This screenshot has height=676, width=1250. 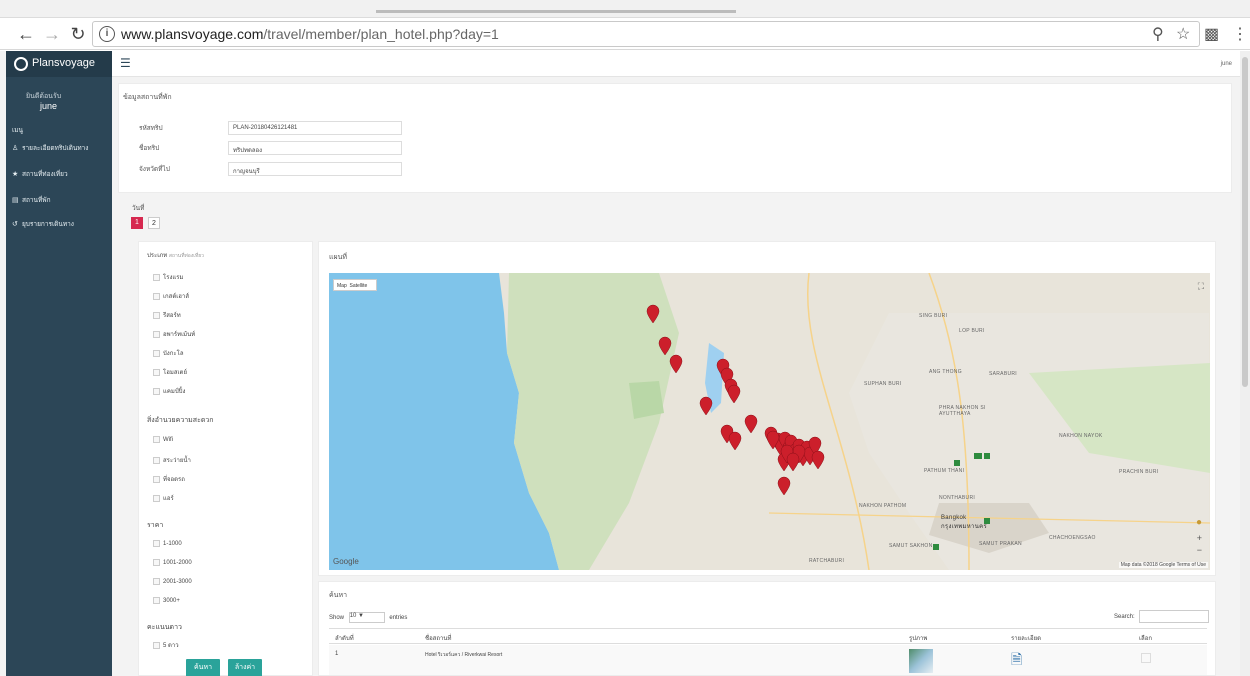 I want to click on type-option: เกสต์เฮาส์, so click(x=171, y=296).